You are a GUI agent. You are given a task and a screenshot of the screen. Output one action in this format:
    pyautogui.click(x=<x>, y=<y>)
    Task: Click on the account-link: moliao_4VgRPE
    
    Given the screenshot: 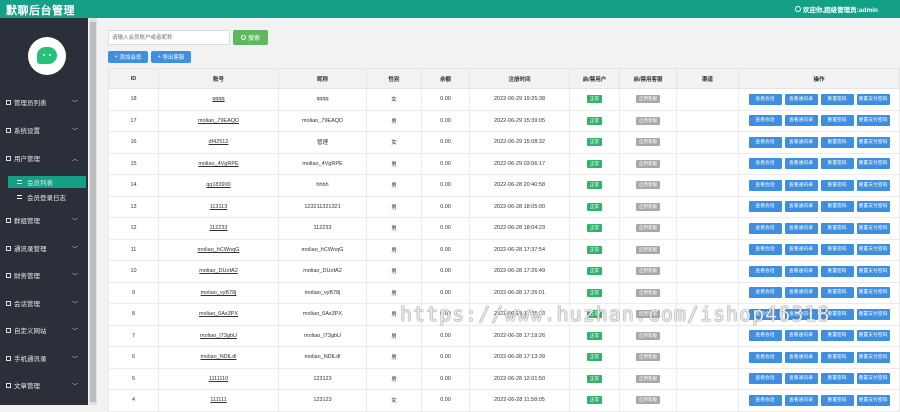 What is the action you would take?
    pyautogui.click(x=218, y=164)
    